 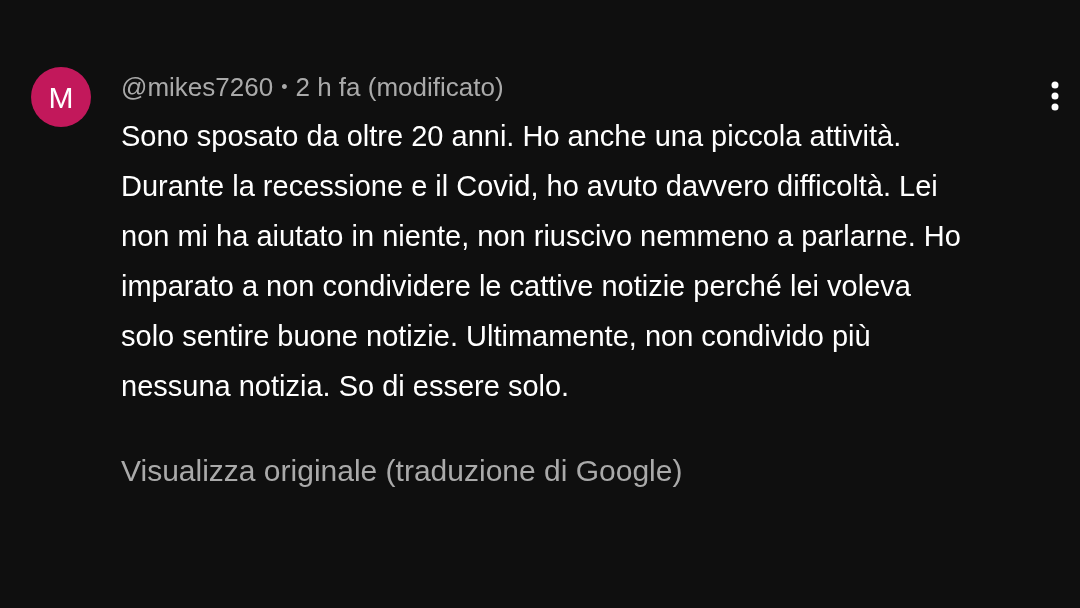 What do you see at coordinates (197, 87) in the screenshot?
I see `author-name: @mikes7260` at bounding box center [197, 87].